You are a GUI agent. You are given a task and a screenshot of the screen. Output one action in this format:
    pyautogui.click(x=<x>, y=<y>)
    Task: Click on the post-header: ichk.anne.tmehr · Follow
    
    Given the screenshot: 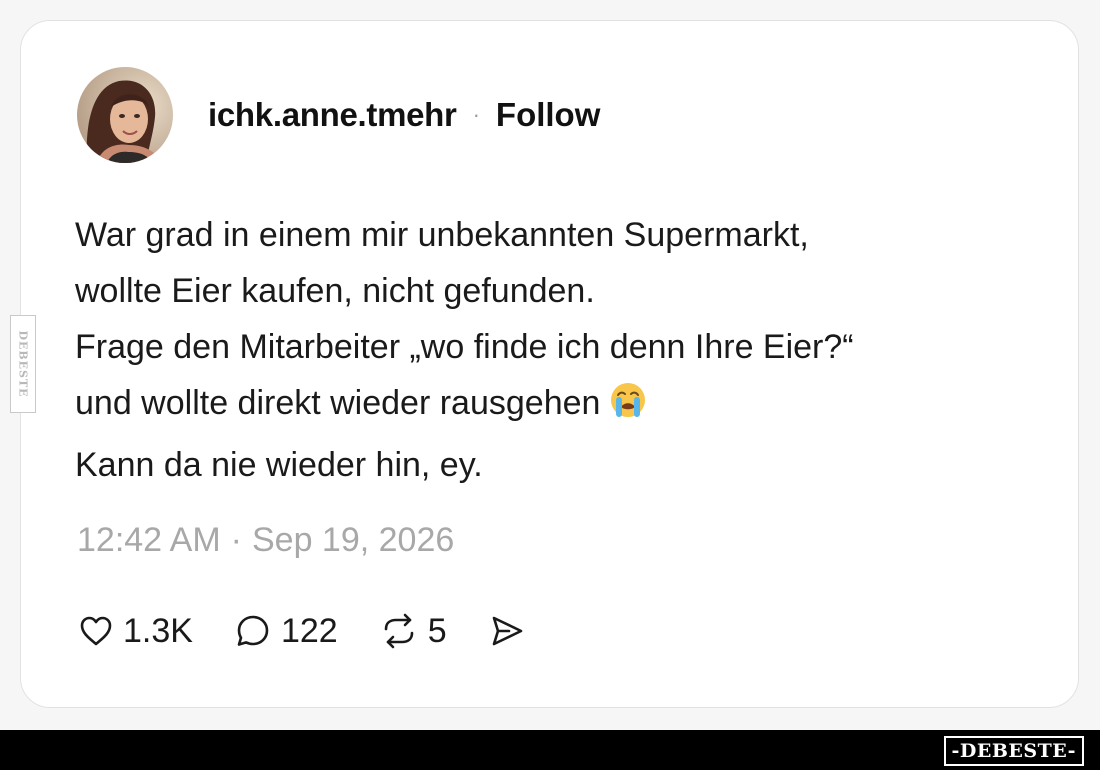 What is the action you would take?
    pyautogui.click(x=338, y=115)
    